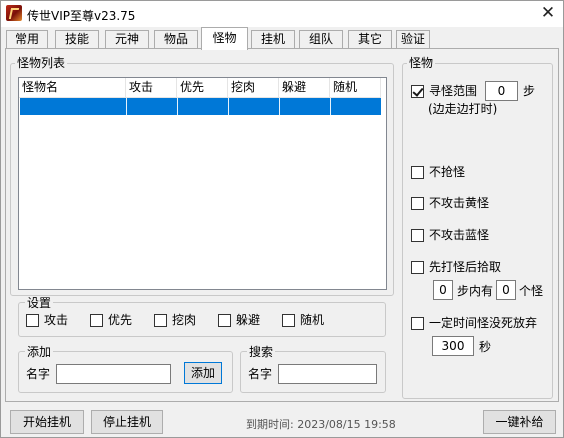  What do you see at coordinates (355, 88) in the screenshot?
I see `column-header-random: 随机` at bounding box center [355, 88].